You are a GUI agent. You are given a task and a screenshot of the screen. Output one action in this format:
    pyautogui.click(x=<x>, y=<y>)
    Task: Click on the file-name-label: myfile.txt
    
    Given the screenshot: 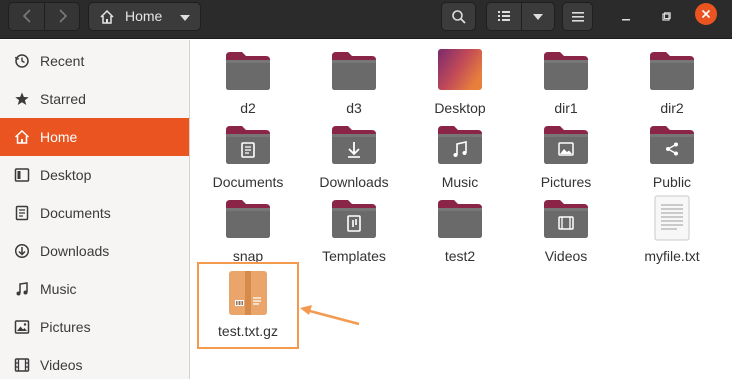 What is the action you would take?
    pyautogui.click(x=672, y=256)
    